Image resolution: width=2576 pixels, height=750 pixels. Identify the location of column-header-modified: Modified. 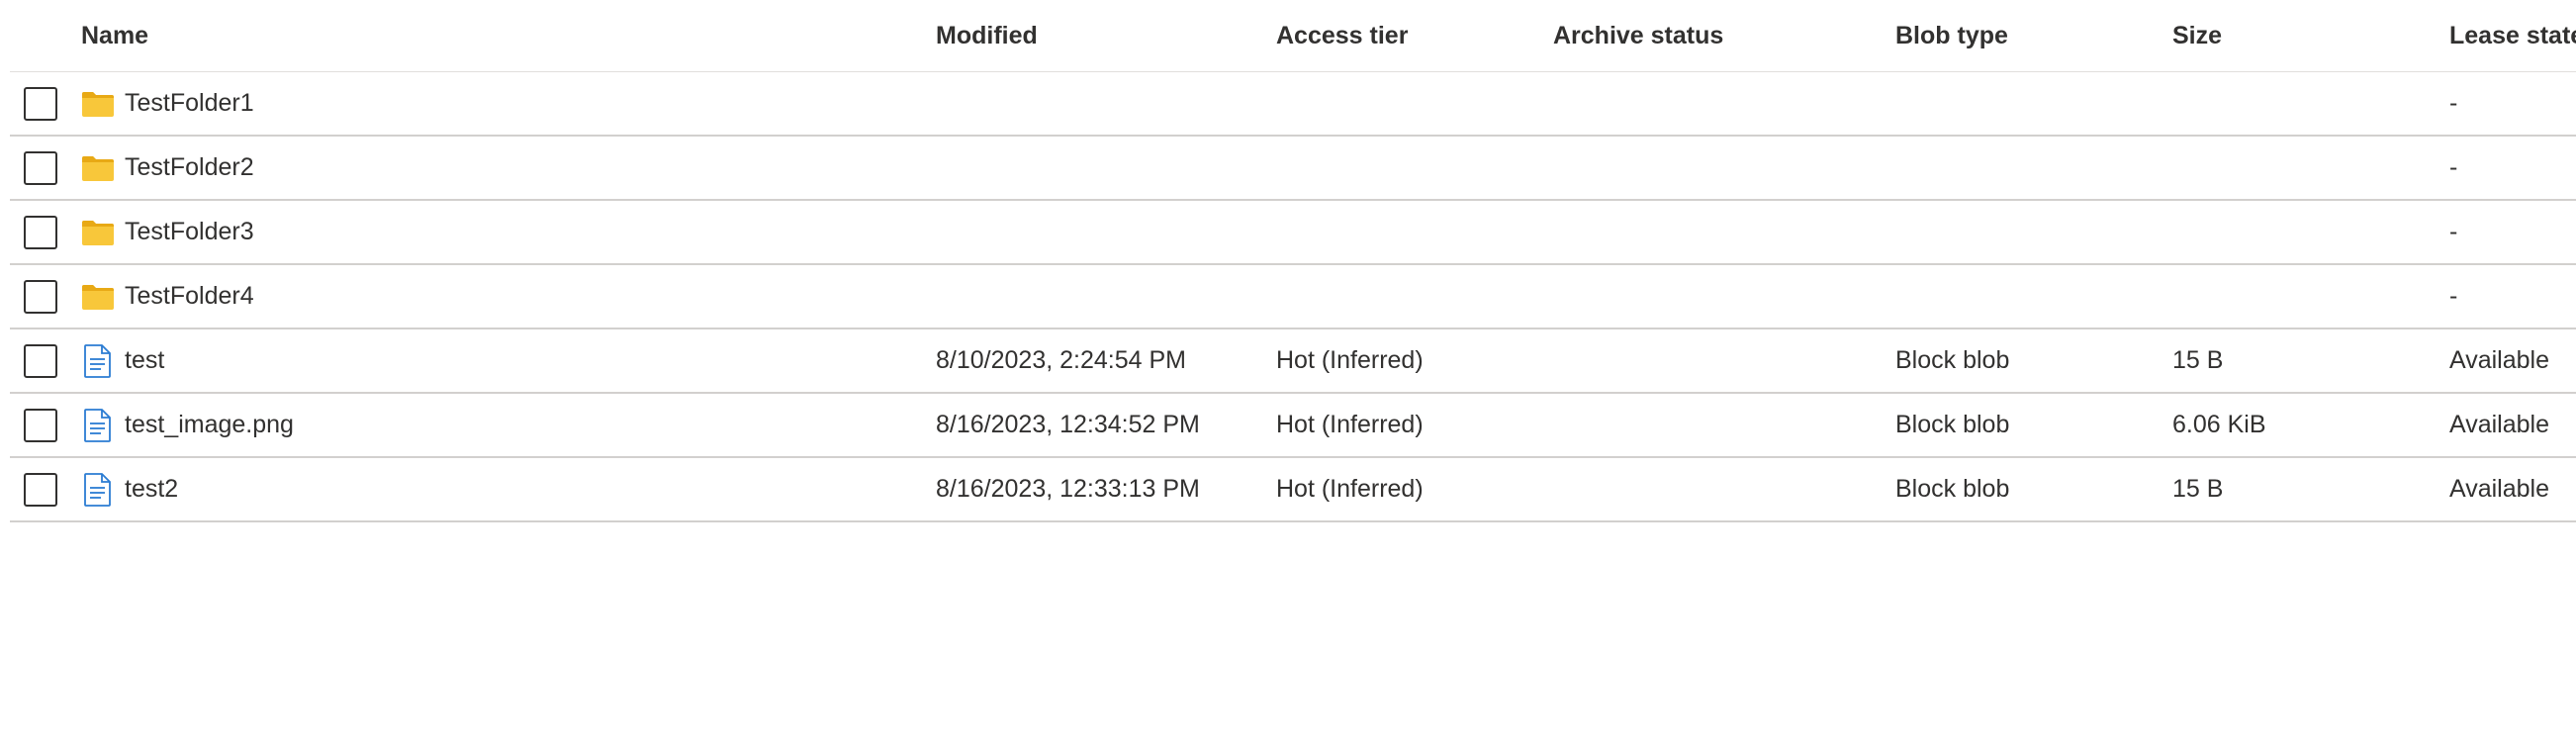
(987, 35).